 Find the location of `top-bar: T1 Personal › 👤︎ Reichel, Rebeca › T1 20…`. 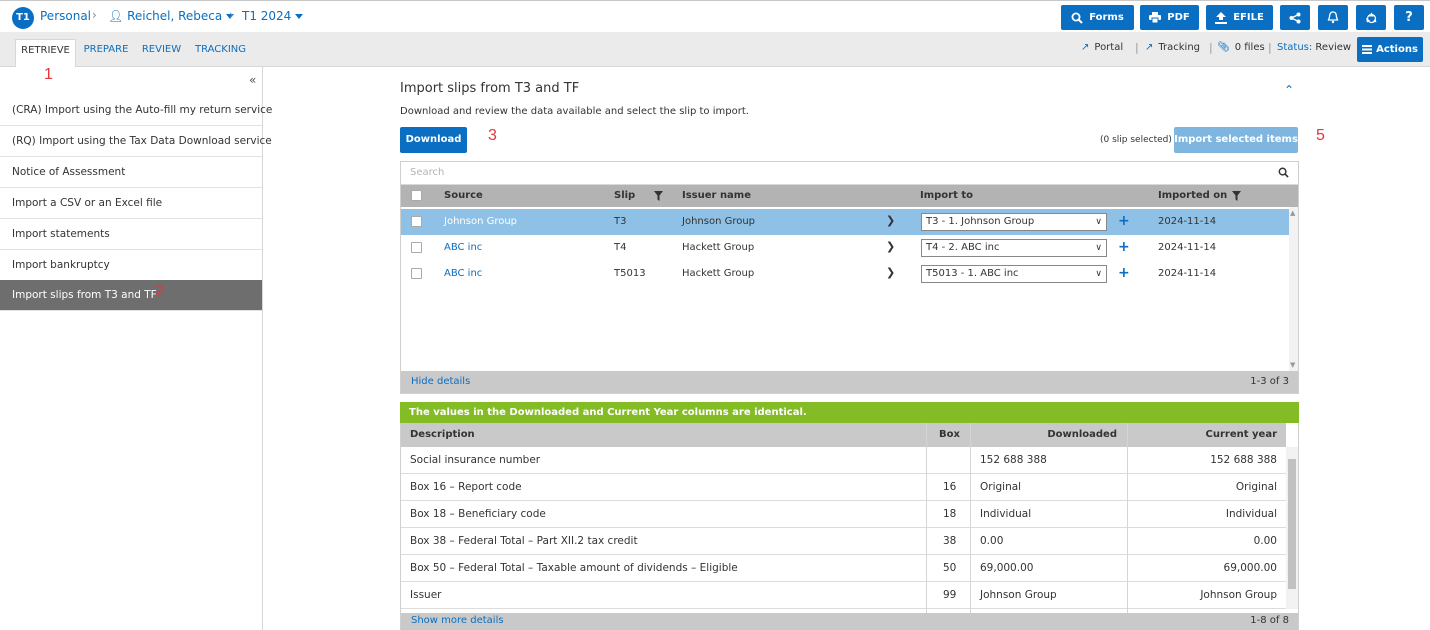

top-bar: T1 Personal › 👤︎ Reichel, Rebeca › T1 20… is located at coordinates (715, 16).